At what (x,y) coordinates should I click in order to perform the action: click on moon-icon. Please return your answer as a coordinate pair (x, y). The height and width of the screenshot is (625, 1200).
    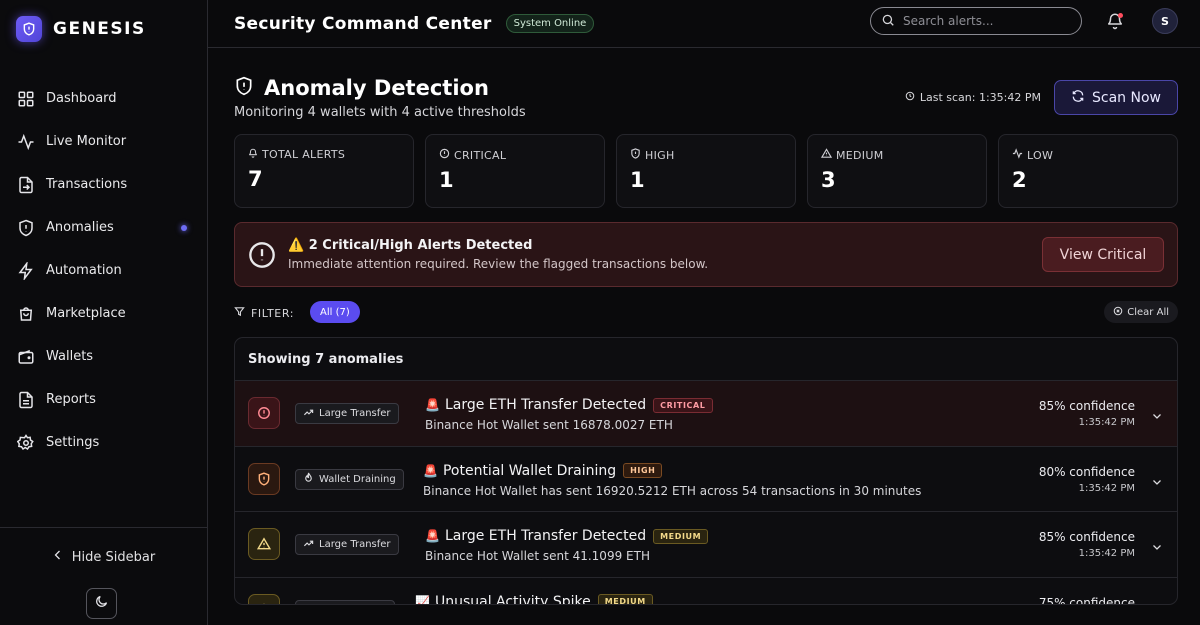
    Looking at the image, I should click on (101, 603).